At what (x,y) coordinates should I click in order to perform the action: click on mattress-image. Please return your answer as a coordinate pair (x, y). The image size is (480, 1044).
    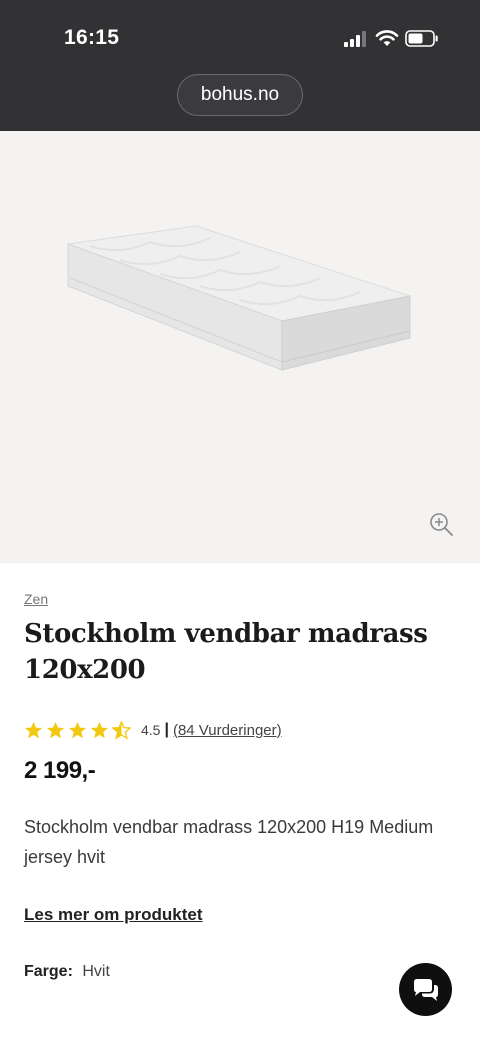
    Looking at the image, I should click on (239, 298).